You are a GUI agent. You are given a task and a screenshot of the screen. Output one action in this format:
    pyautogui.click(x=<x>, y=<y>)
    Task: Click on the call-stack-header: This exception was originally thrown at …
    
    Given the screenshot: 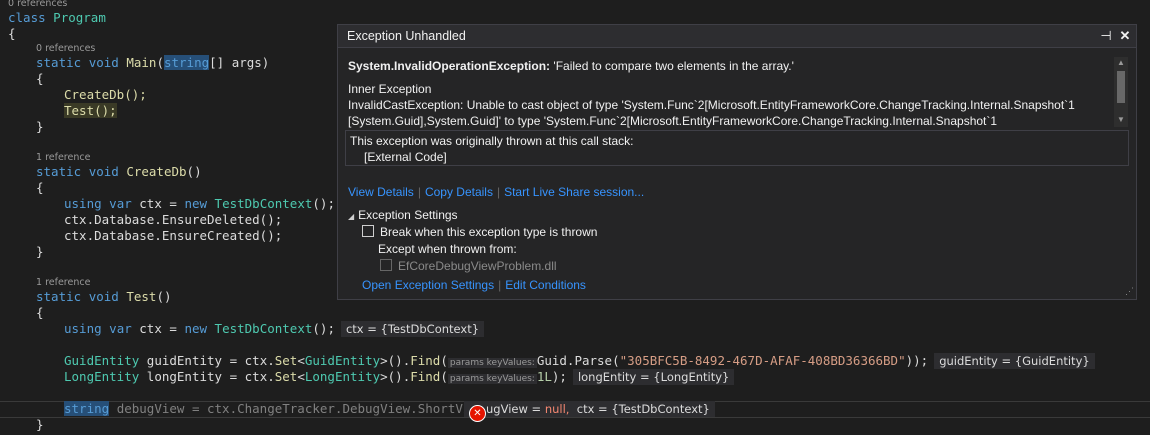 What is the action you would take?
    pyautogui.click(x=492, y=141)
    